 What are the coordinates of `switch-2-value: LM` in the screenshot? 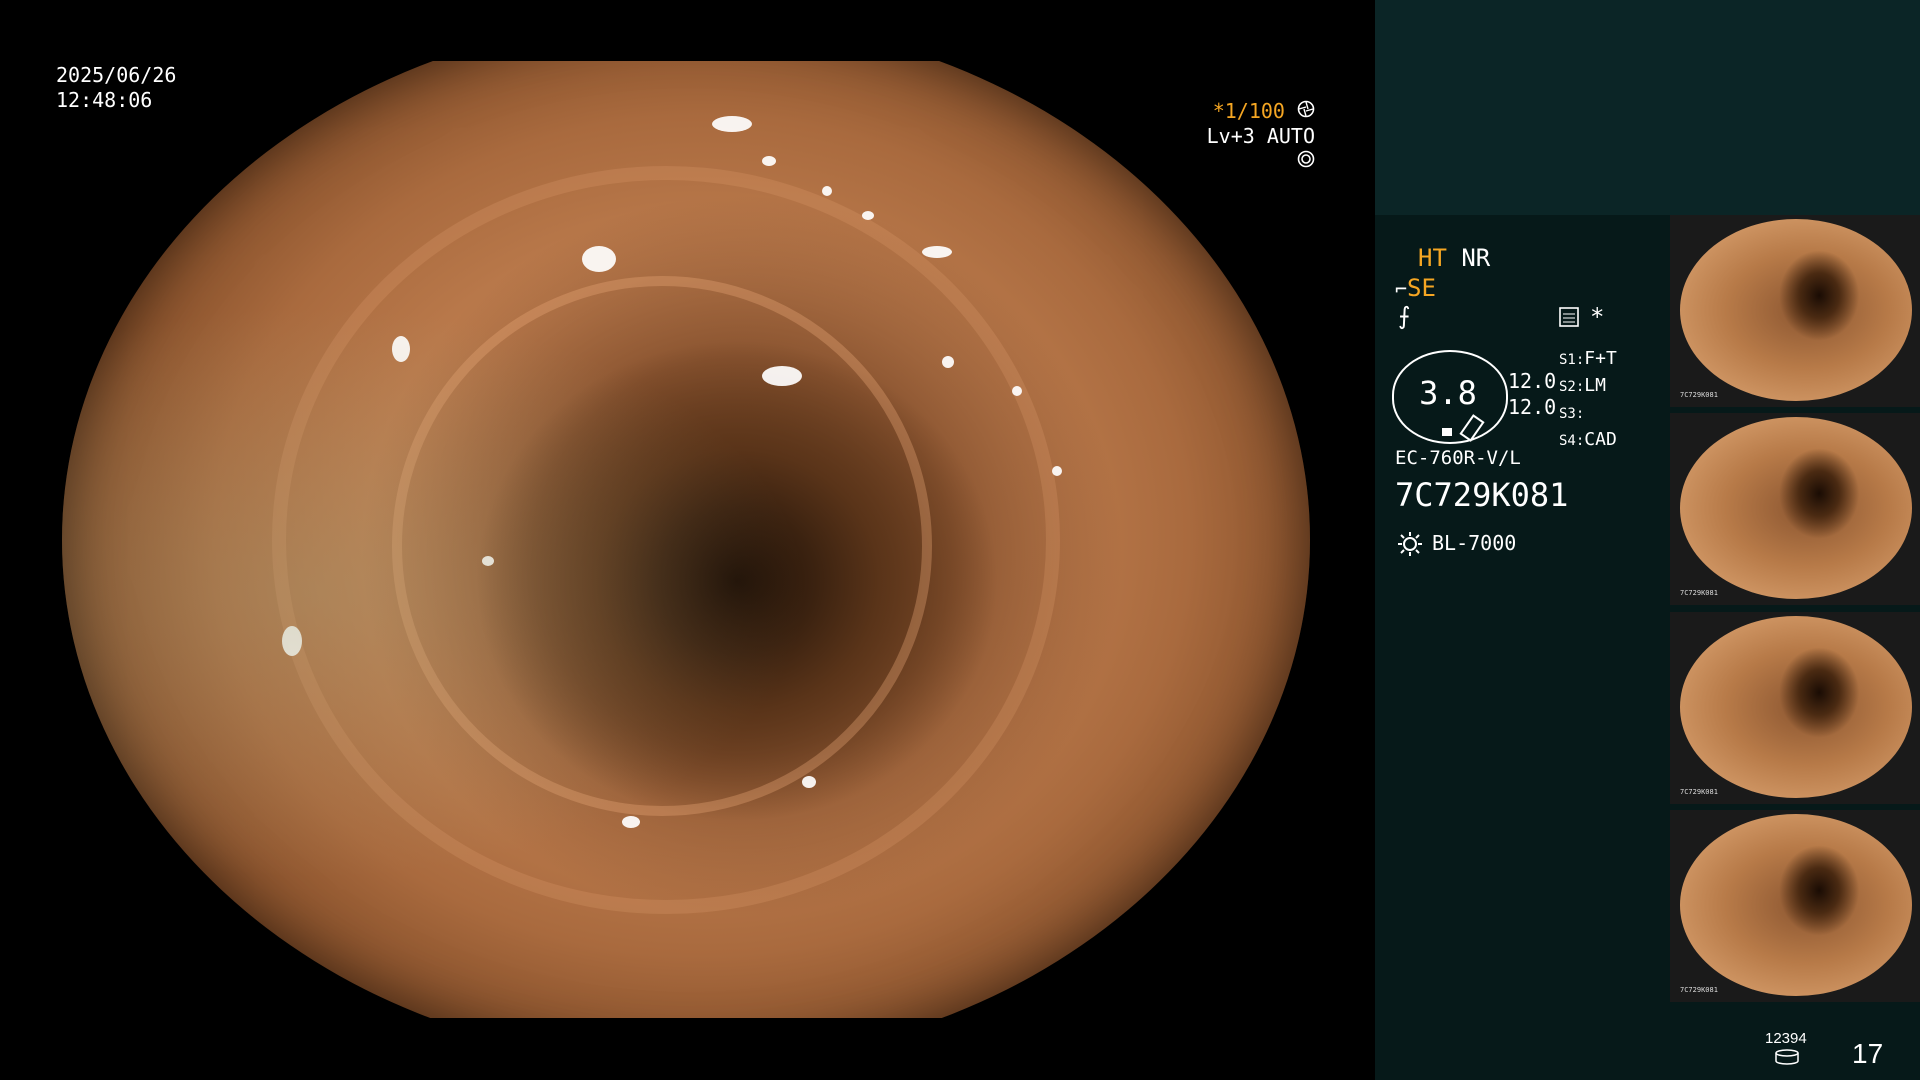 It's located at (1595, 385).